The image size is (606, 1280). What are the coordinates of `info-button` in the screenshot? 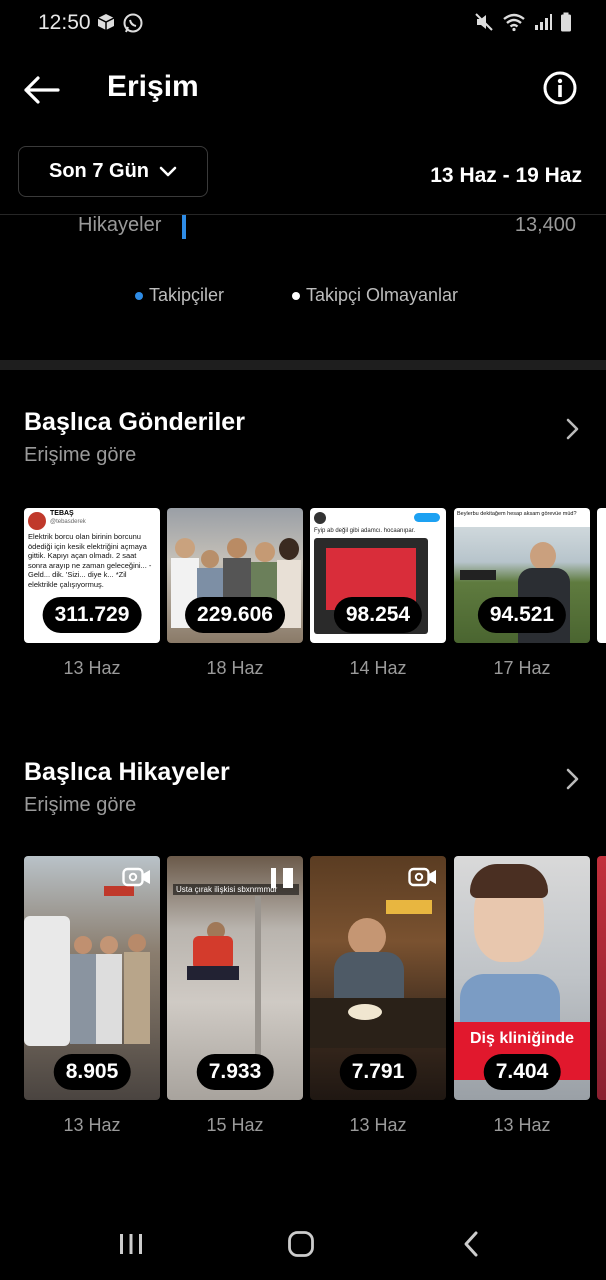 It's located at (560, 88).